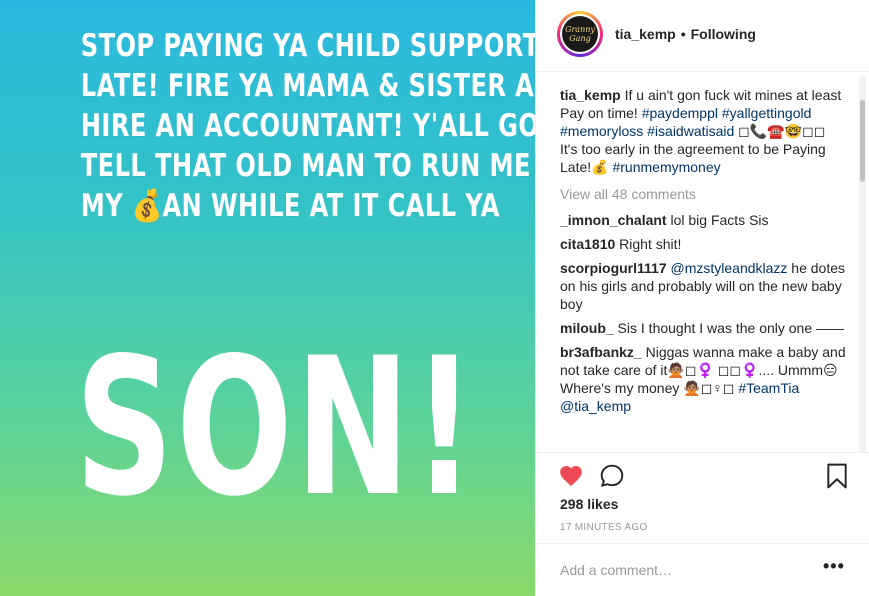 Image resolution: width=869 pixels, height=596 pixels. I want to click on avatar-ring: Granny Gang, so click(580, 34).